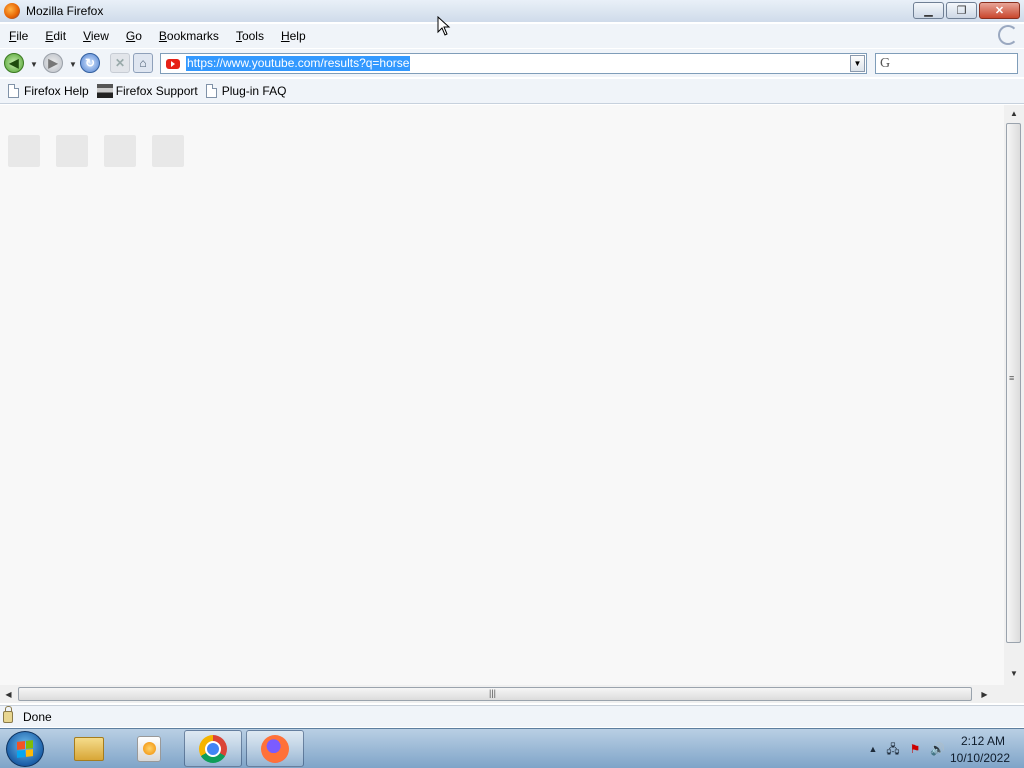 The width and height of the screenshot is (1024, 768). I want to click on window-controls: ▁ ❐ ✕, so click(966, 10).